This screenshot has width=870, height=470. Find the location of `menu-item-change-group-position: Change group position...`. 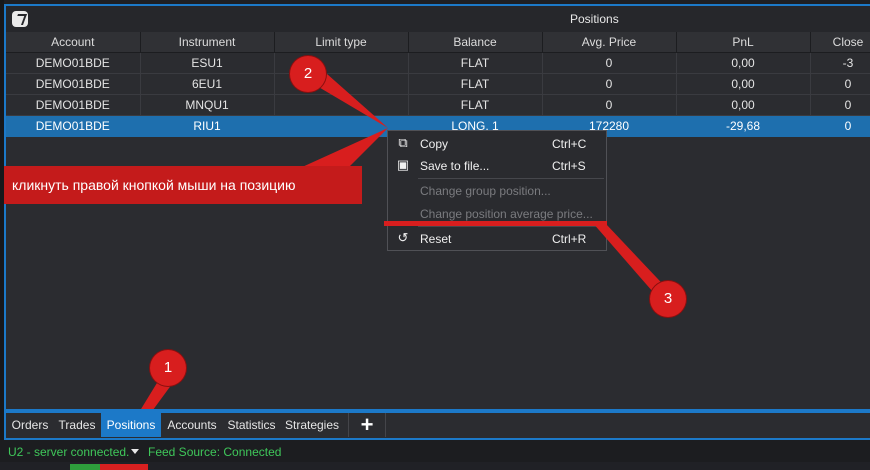

menu-item-change-group-position: Change group position... is located at coordinates (485, 191).